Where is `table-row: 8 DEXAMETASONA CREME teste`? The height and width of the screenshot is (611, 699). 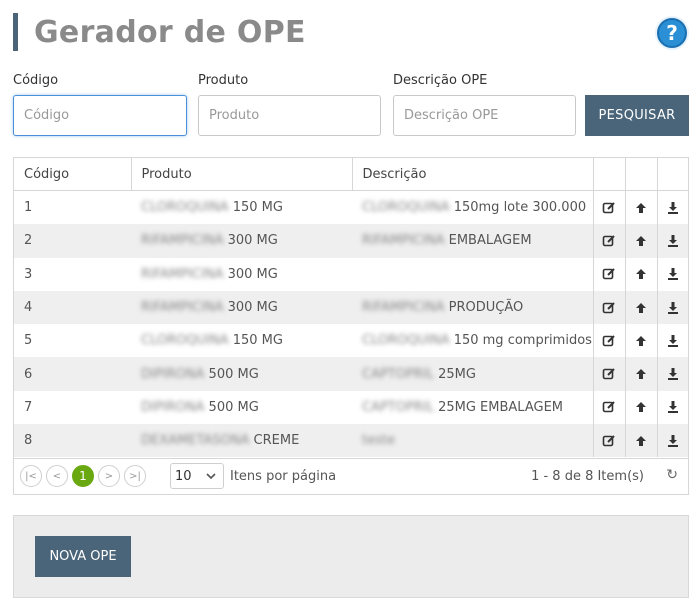
table-row: 8 DEXAMETASONA CREME teste is located at coordinates (351, 441).